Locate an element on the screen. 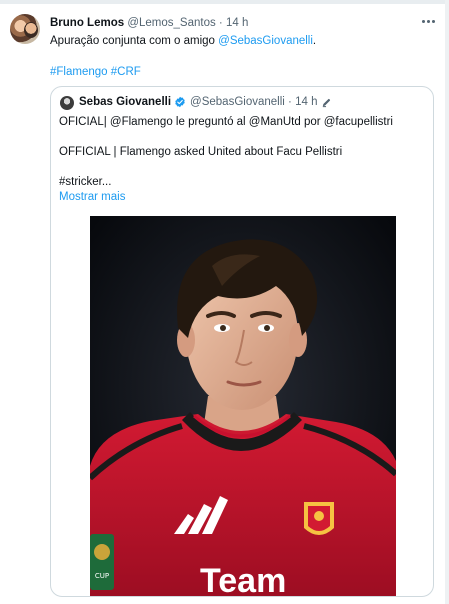 The width and height of the screenshot is (449, 604). quoted-tweet-header: Sebas Giovanelli @SebasGiovanelli · 14 h is located at coordinates (205, 102).